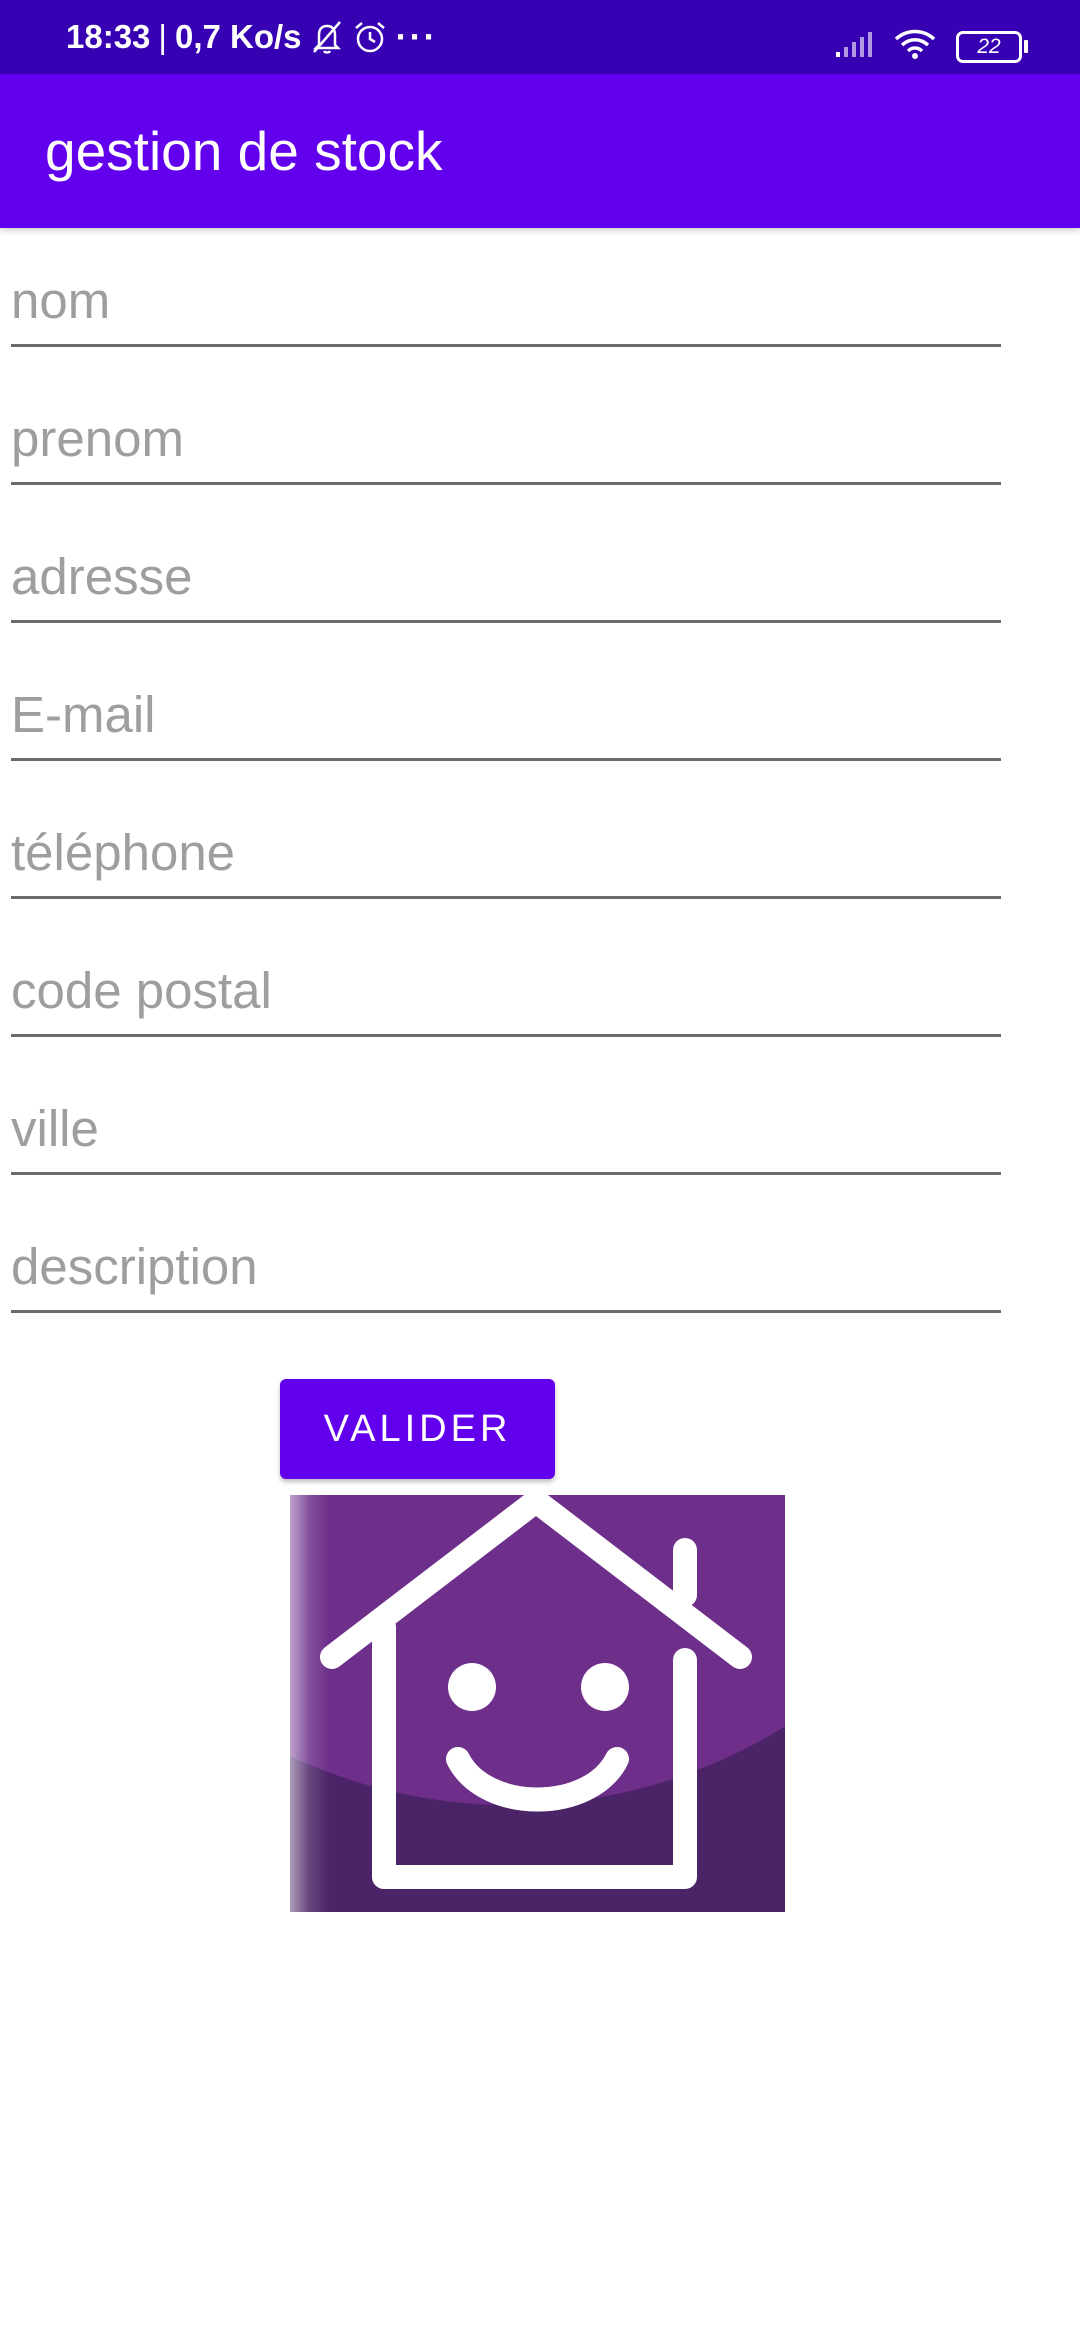 The height and width of the screenshot is (2340, 1080). What do you see at coordinates (854, 46) in the screenshot?
I see `signal-icon` at bounding box center [854, 46].